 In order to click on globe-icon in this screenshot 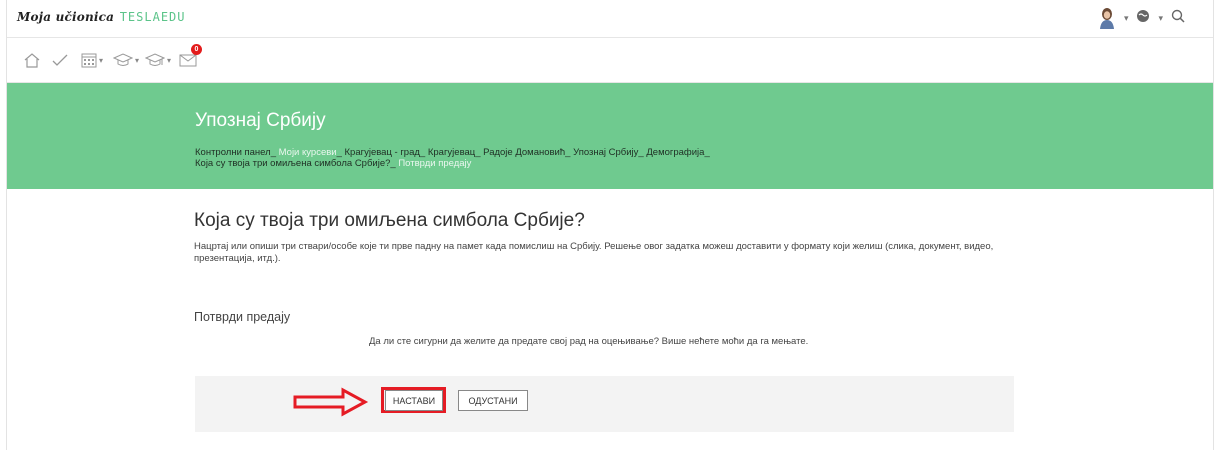, I will do `click(1143, 18)`.